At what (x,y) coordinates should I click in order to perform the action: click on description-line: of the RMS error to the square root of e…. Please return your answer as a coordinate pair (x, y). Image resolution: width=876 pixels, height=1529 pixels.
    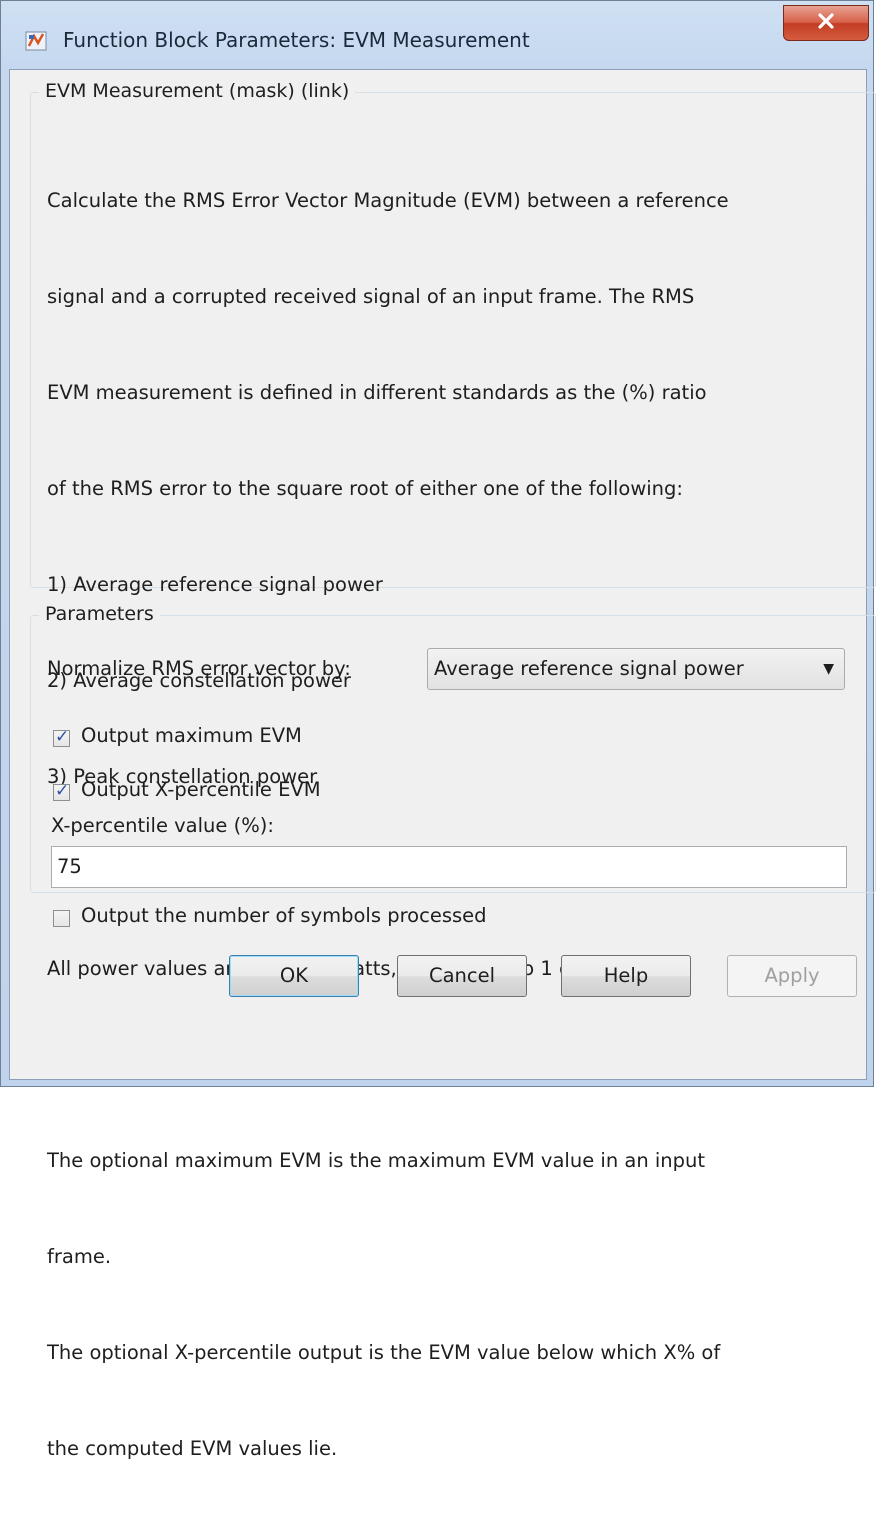
    Looking at the image, I should click on (365, 488).